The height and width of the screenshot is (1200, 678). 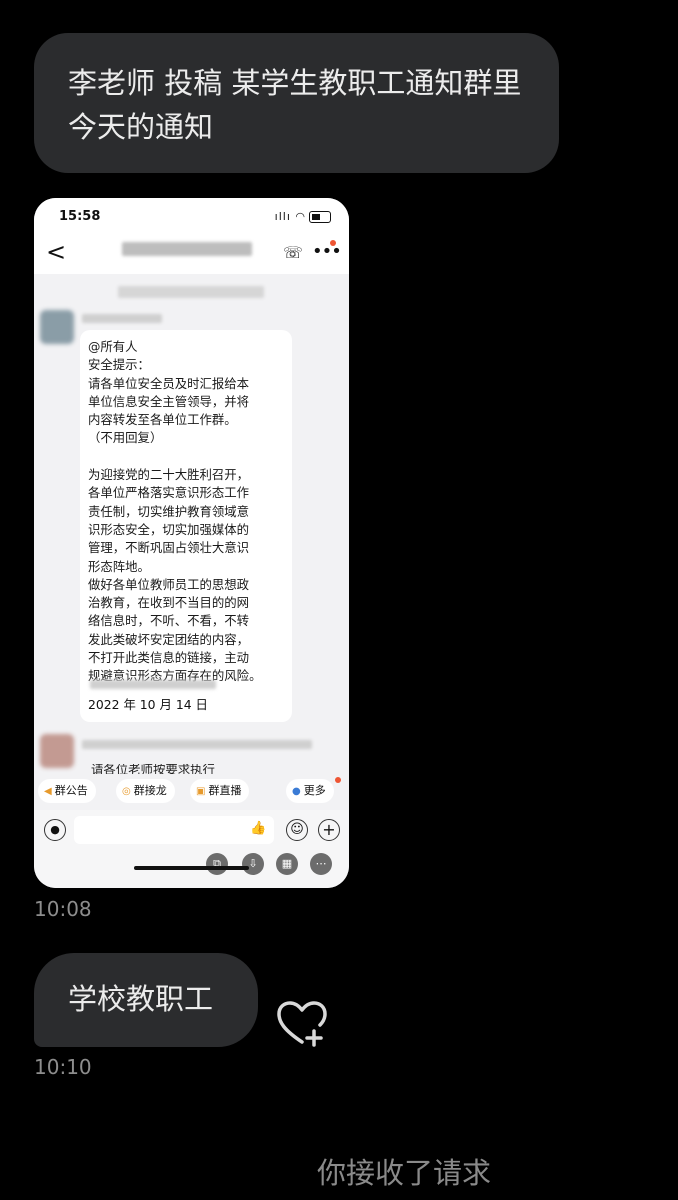 I want to click on sender-avatar, so click(x=57, y=327).